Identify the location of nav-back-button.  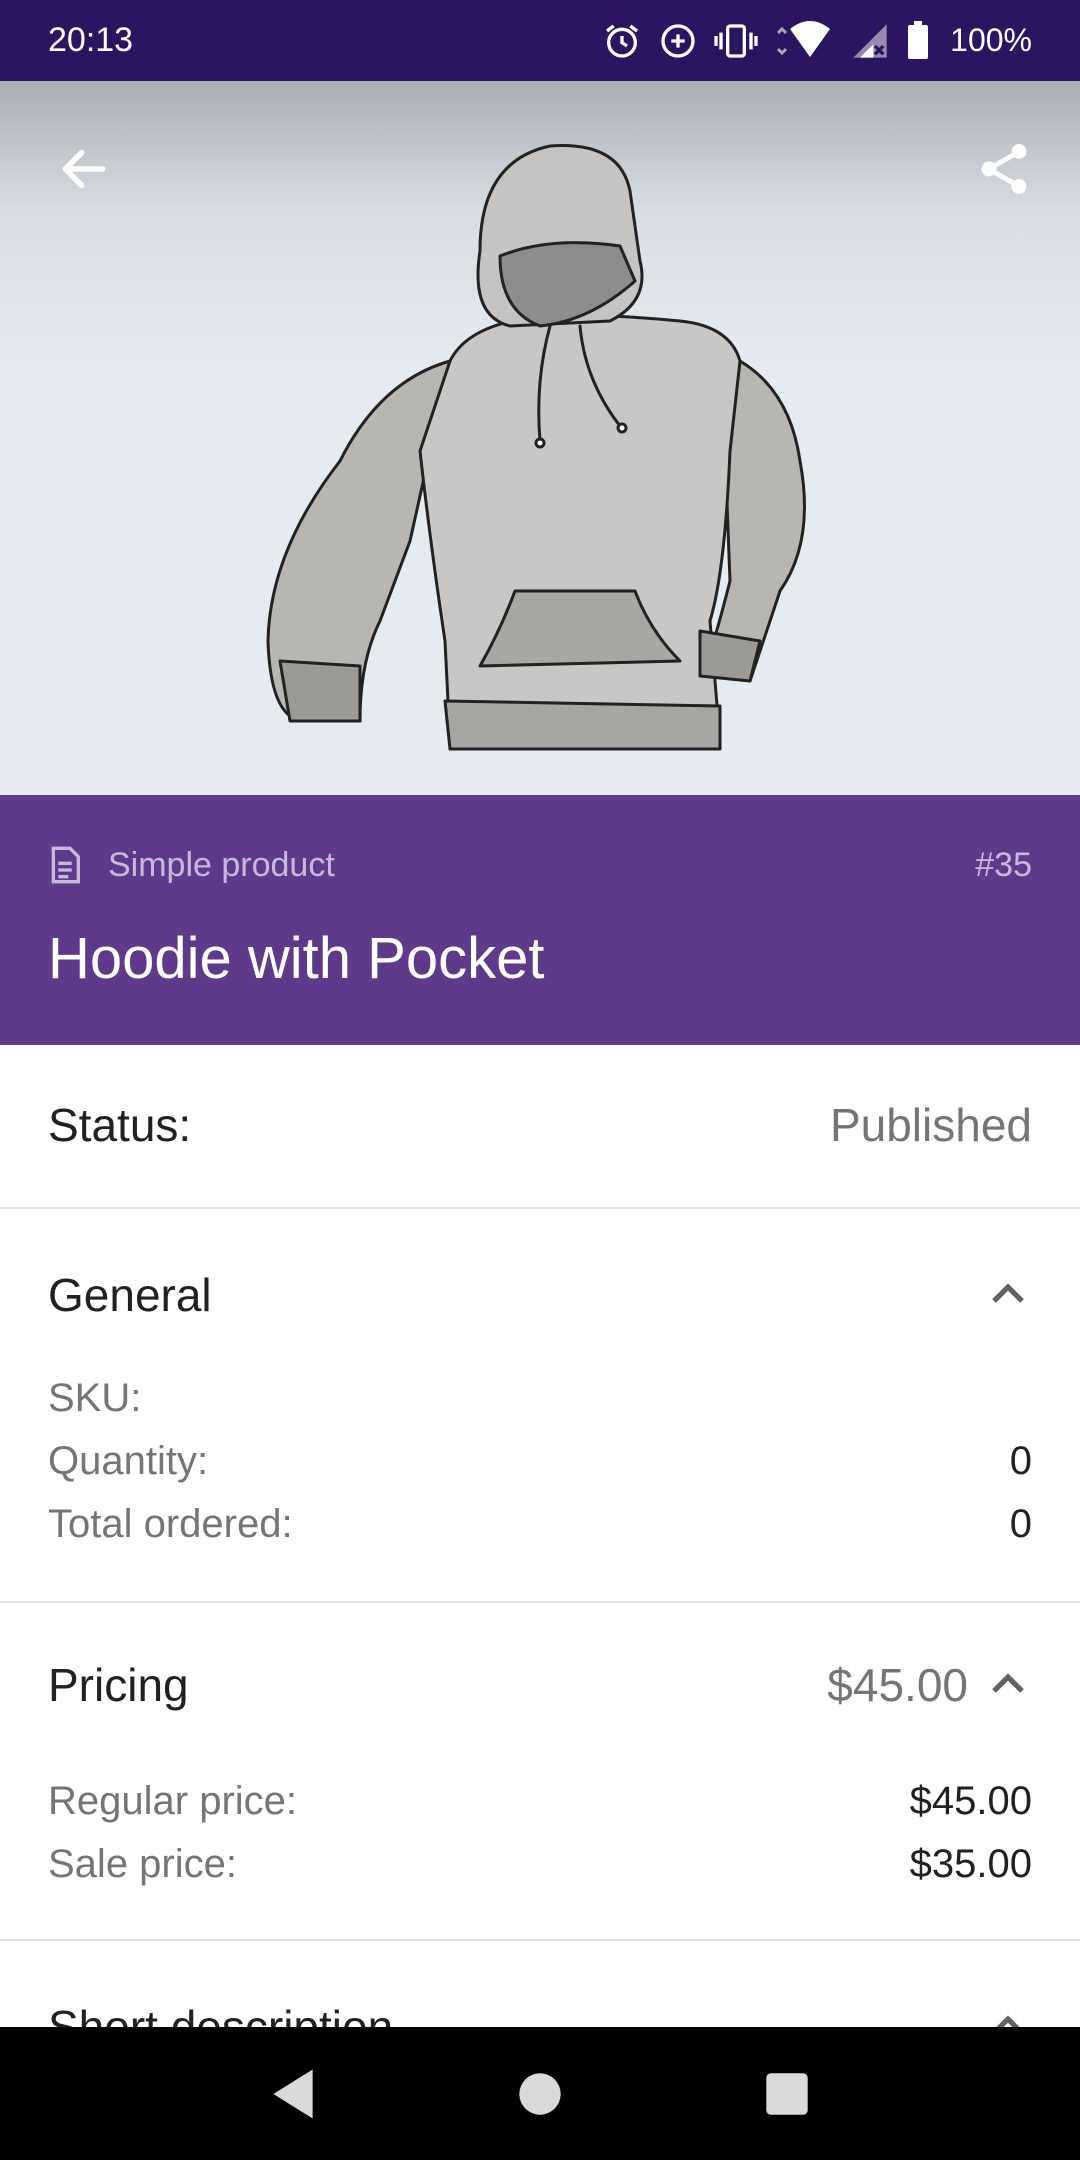
(293, 2094).